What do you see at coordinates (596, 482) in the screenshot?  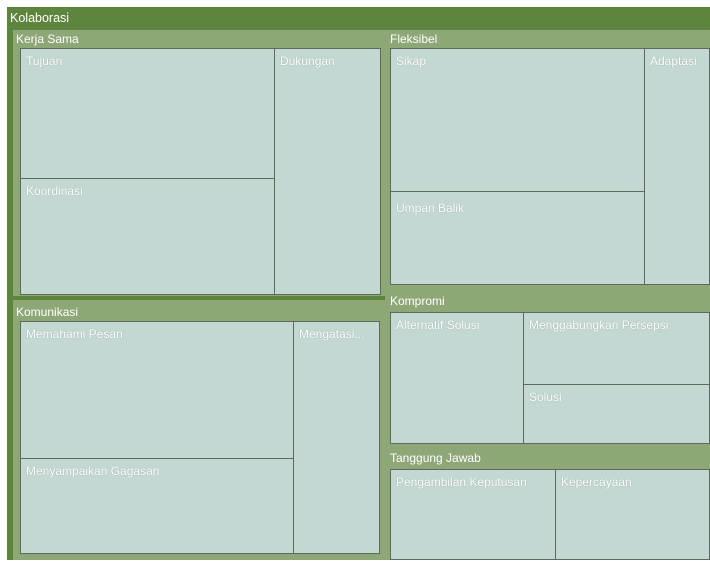 I see `leaf-label: Kepercayaan` at bounding box center [596, 482].